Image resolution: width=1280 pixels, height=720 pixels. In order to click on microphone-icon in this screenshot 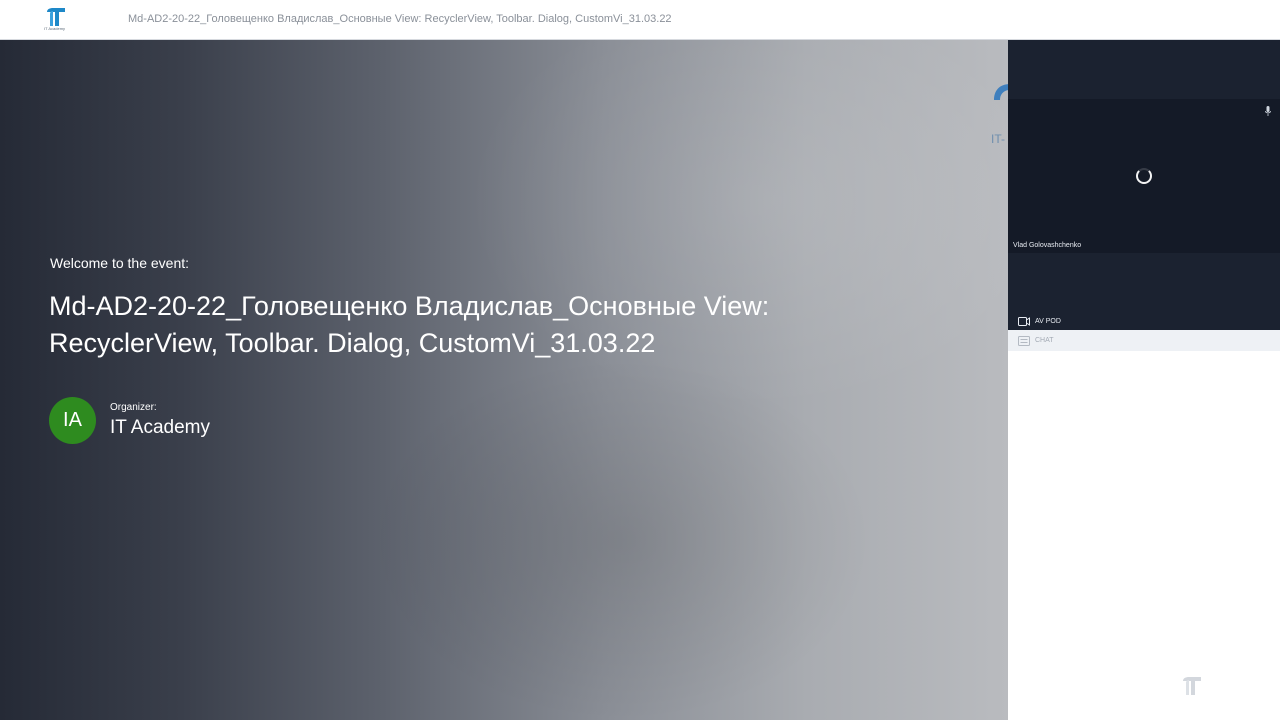, I will do `click(1268, 111)`.